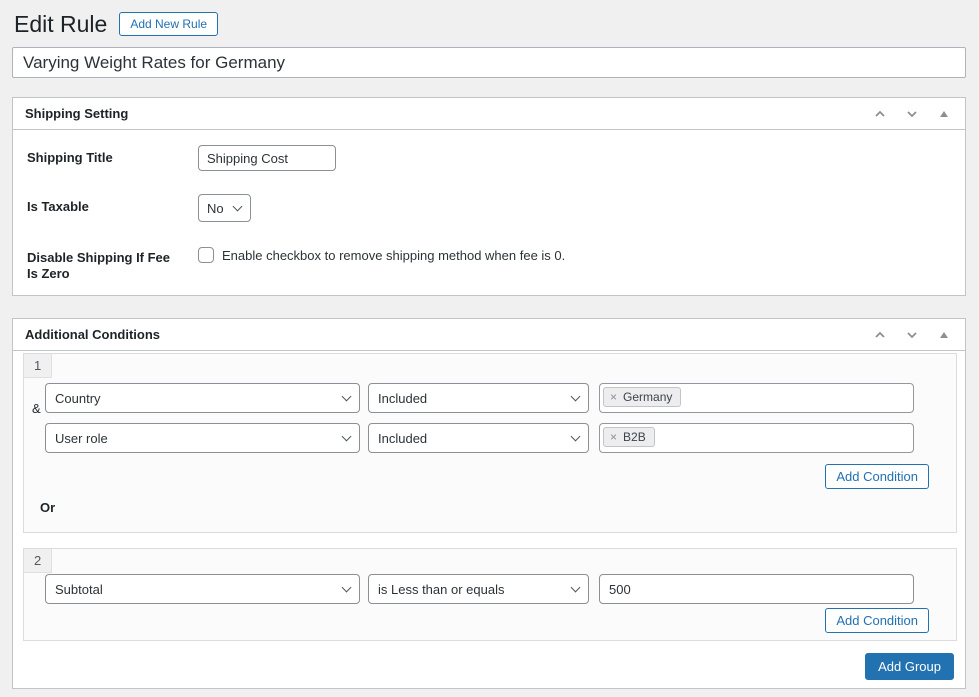 Image resolution: width=979 pixels, height=697 pixels. I want to click on condition-operator-select: is Less than or equals, so click(478, 589).